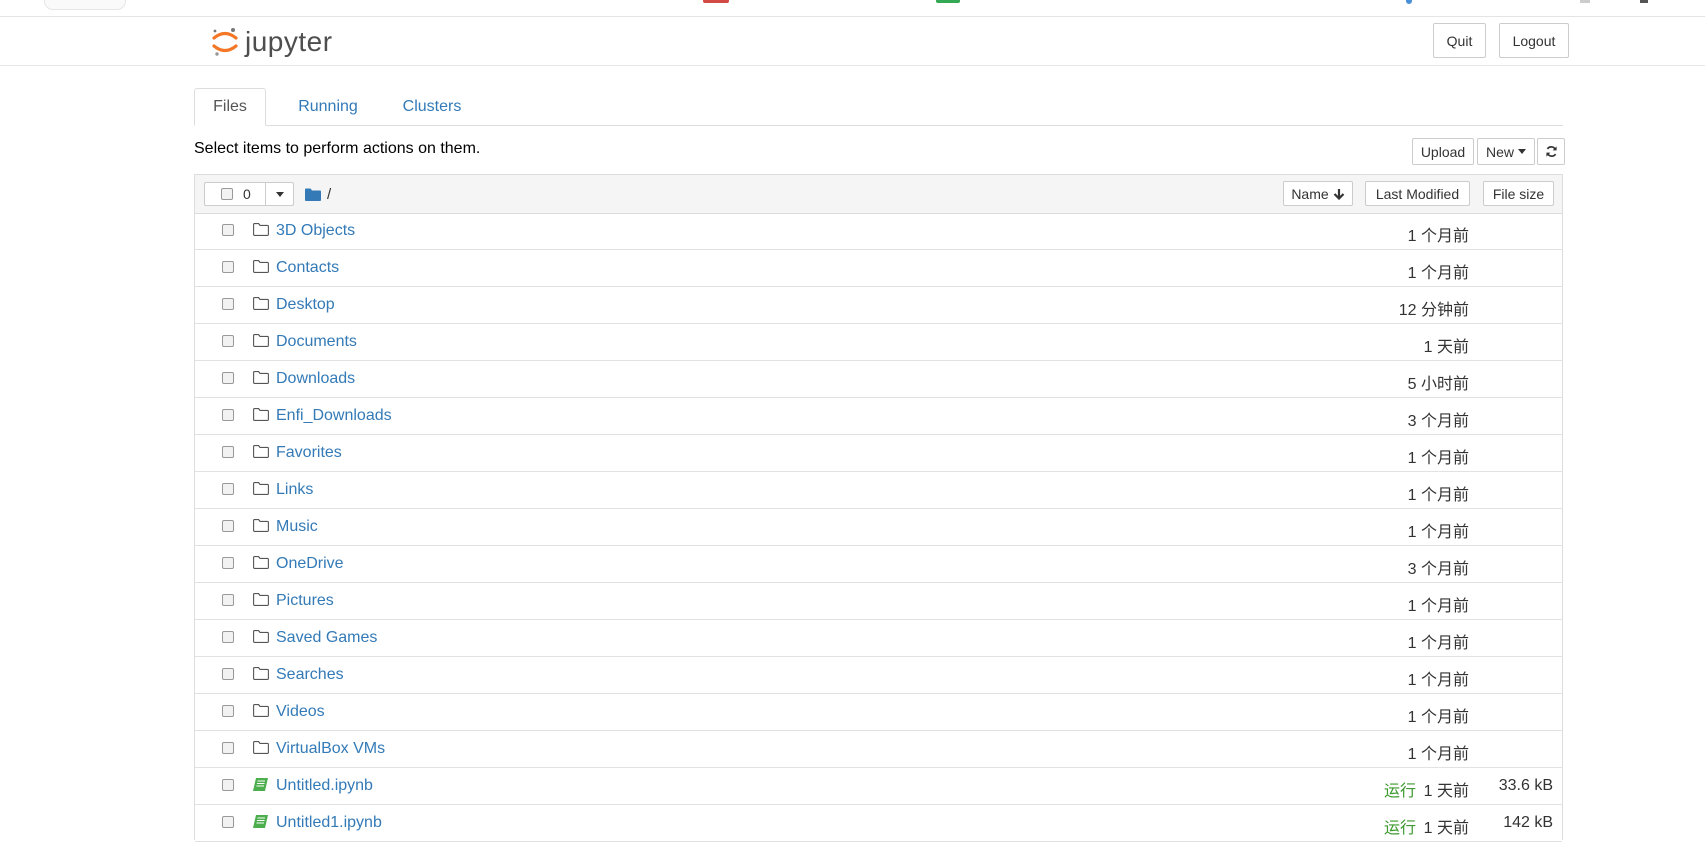 This screenshot has width=1705, height=842. Describe the element at coordinates (297, 527) in the screenshot. I see `item-name-link: Music` at that location.